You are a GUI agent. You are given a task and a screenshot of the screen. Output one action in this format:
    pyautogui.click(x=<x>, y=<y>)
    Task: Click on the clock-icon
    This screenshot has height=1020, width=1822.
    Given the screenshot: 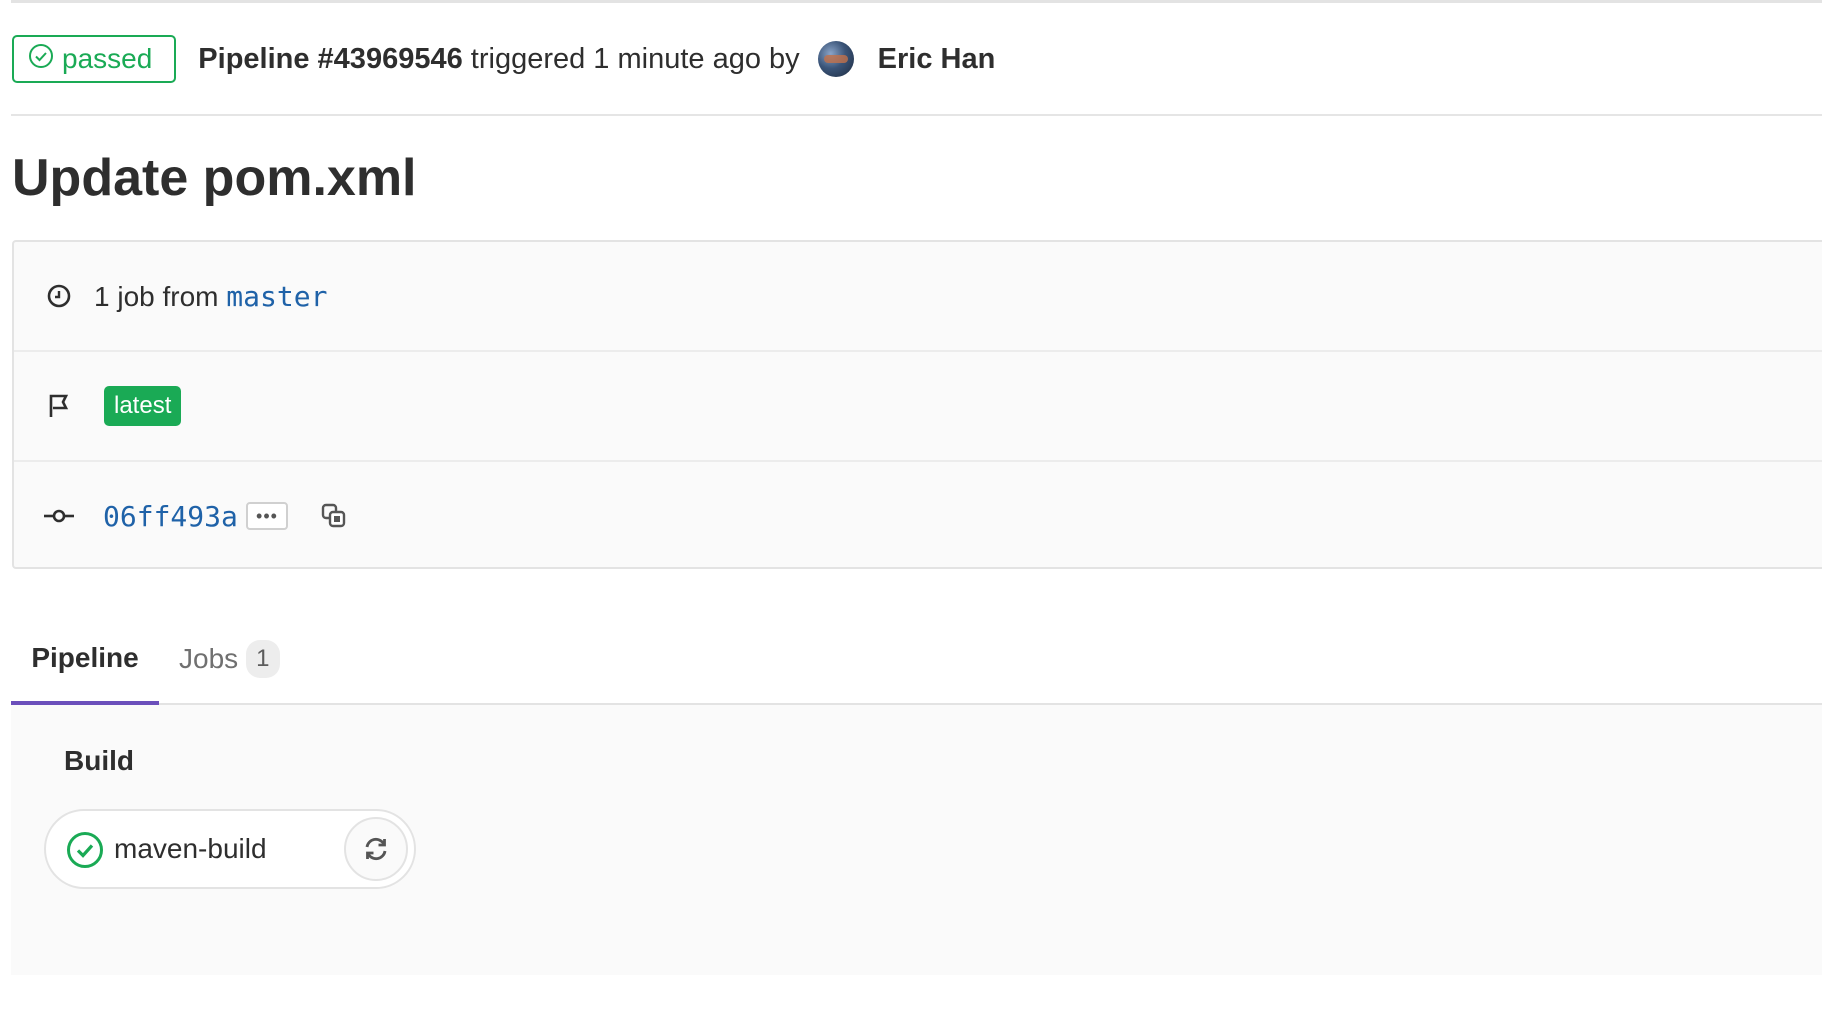 What is the action you would take?
    pyautogui.click(x=59, y=296)
    